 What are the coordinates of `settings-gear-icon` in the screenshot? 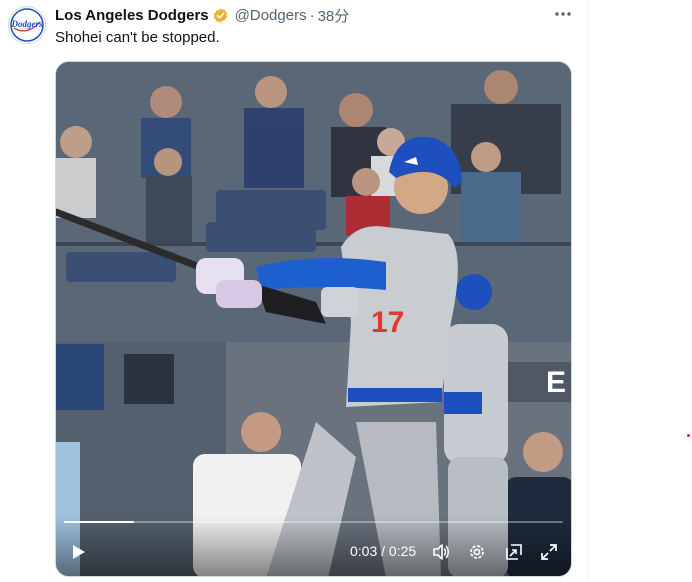 It's located at (477, 552).